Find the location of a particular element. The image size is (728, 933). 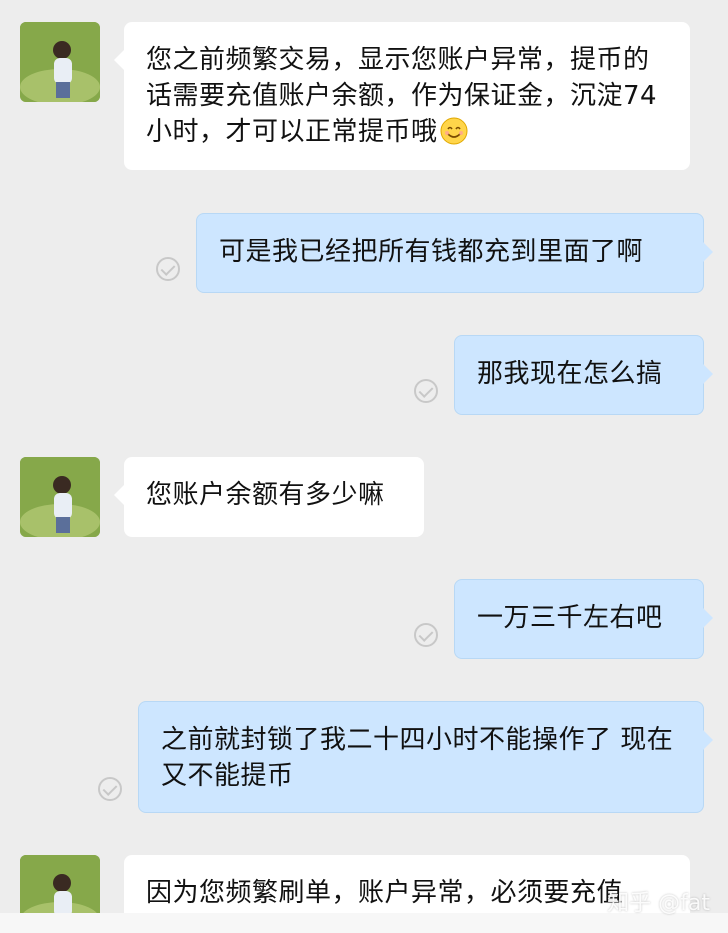

message-text: 一万三千左右吧 is located at coordinates (570, 618).